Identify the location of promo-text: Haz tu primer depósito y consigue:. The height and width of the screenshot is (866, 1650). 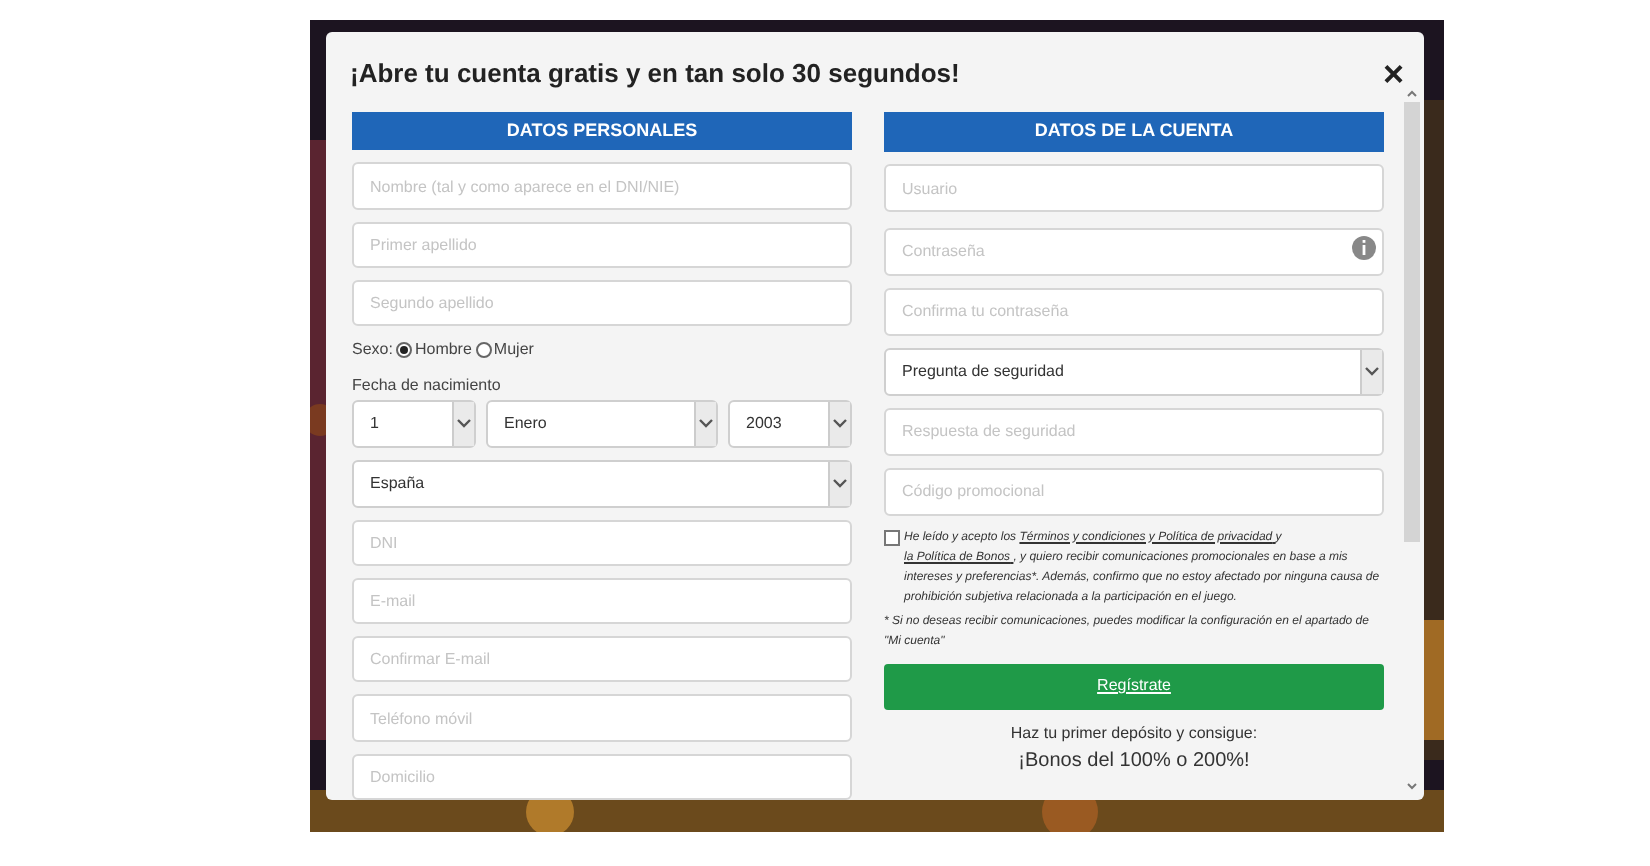
(1134, 733).